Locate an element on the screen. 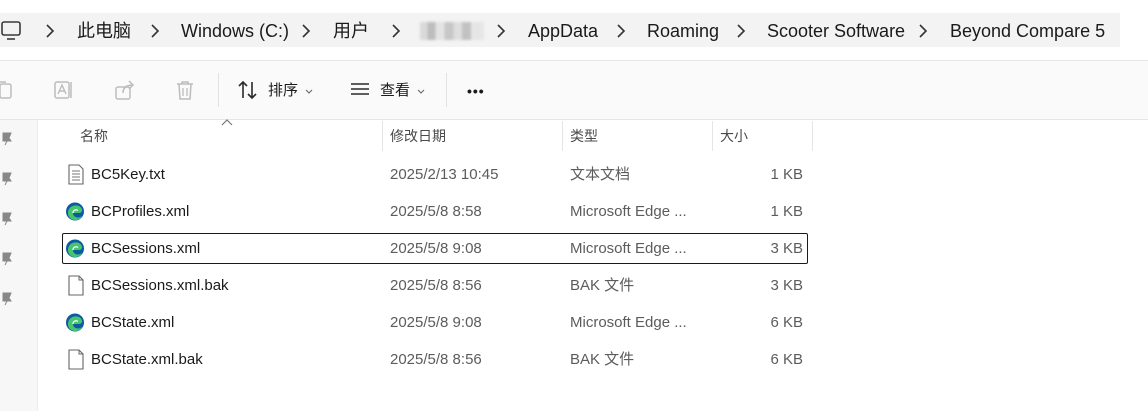 This screenshot has width=1148, height=411. computer-icon is located at coordinates (12, 31).